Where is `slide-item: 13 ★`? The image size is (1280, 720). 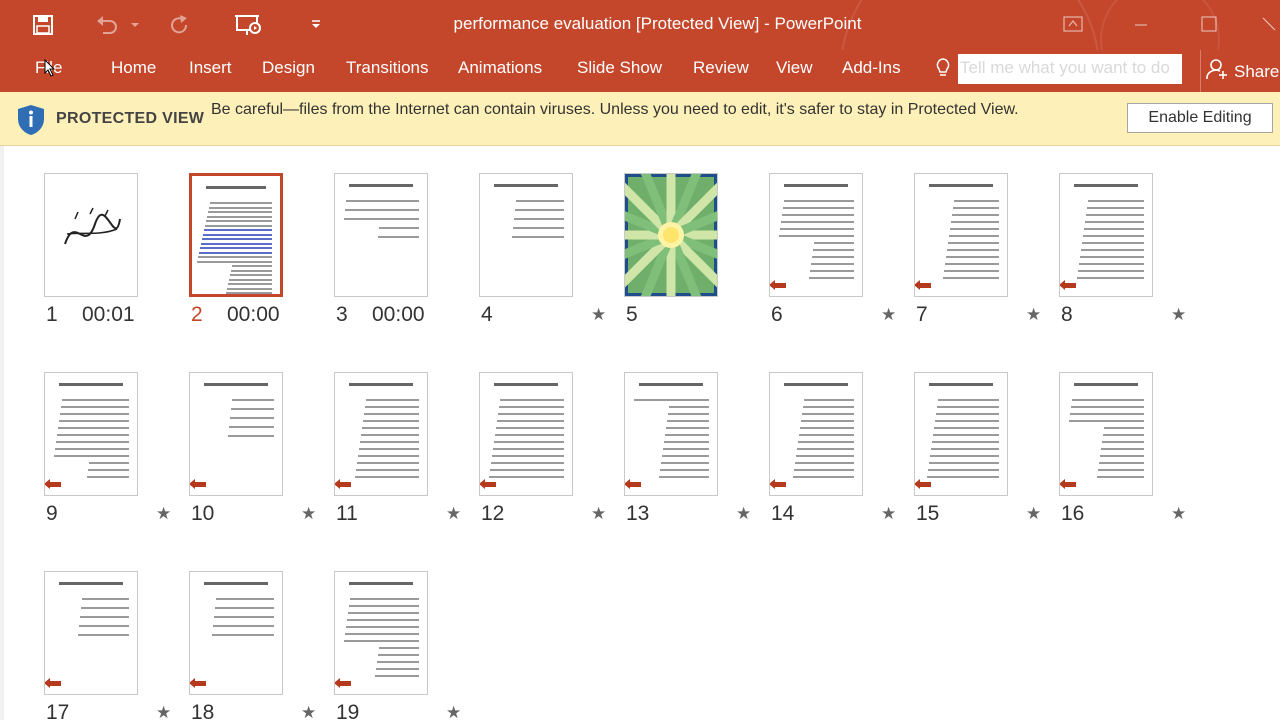 slide-item: 13 ★ is located at coordinates (689, 457).